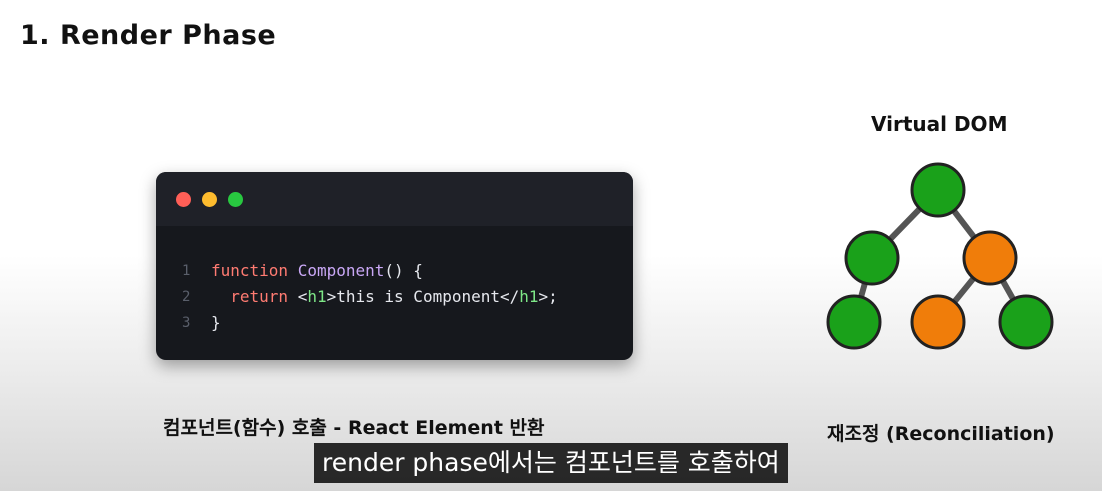 The width and height of the screenshot is (1102, 491). I want to click on window-maximize-dot-icon, so click(235, 199).